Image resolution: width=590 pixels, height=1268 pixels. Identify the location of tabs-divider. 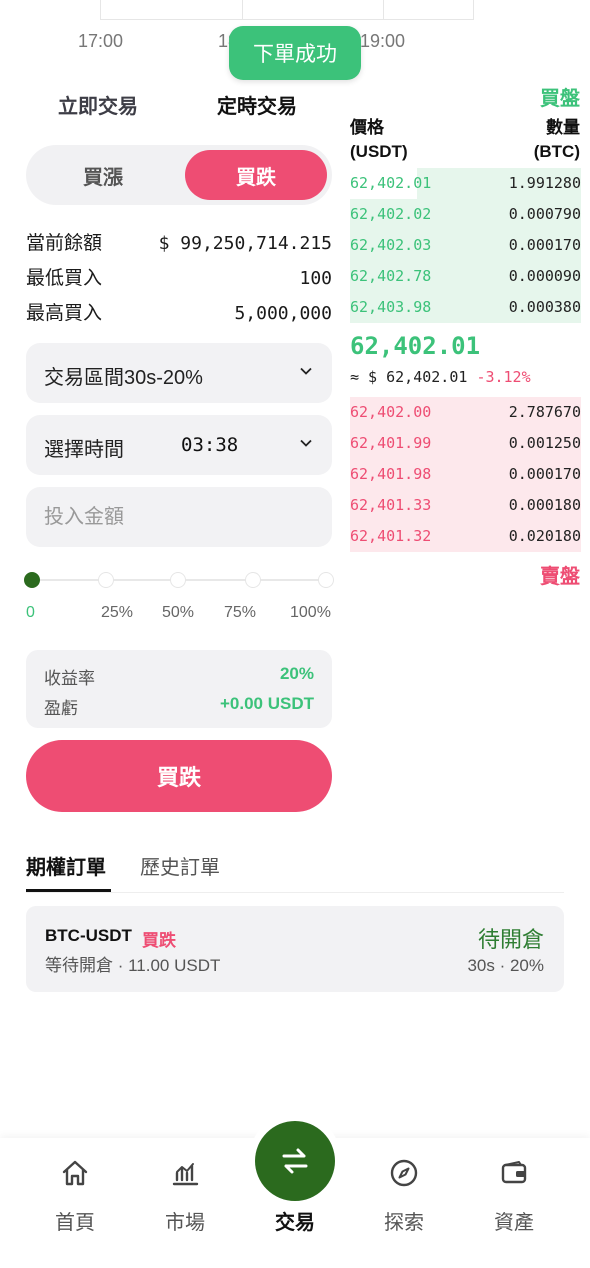
(295, 892).